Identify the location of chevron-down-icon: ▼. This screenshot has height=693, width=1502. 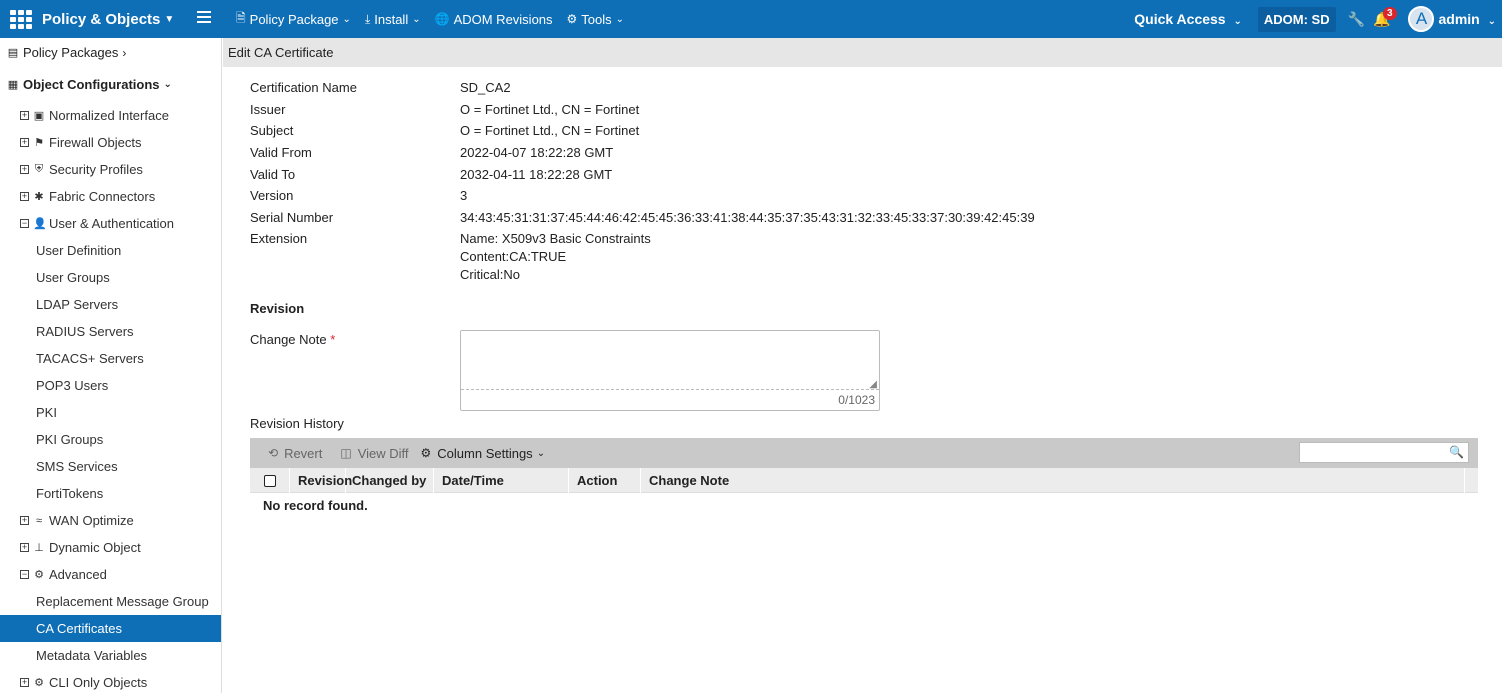
(169, 19).